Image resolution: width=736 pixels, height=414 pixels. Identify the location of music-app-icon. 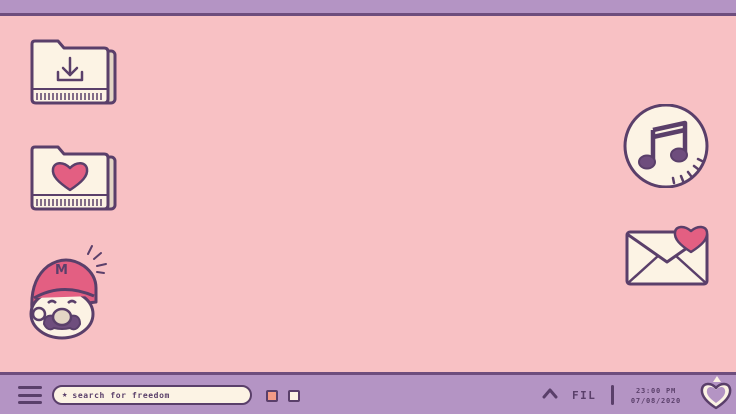
(667, 146).